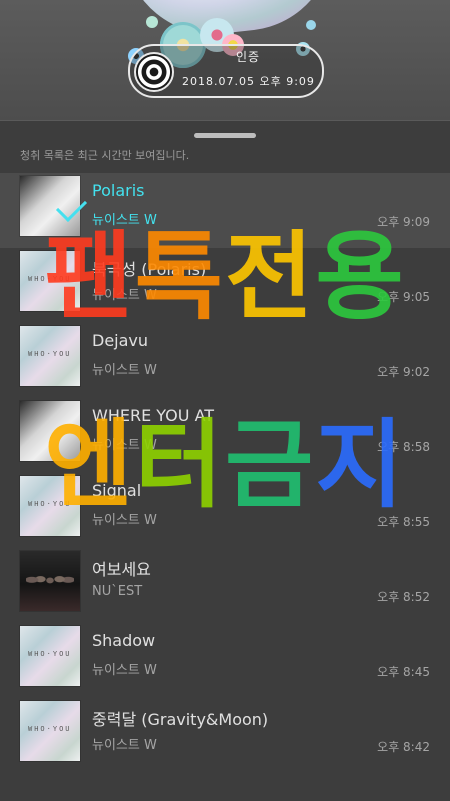 This screenshot has height=801, width=450. What do you see at coordinates (403, 372) in the screenshot?
I see `play-time: 오후 9:02` at bounding box center [403, 372].